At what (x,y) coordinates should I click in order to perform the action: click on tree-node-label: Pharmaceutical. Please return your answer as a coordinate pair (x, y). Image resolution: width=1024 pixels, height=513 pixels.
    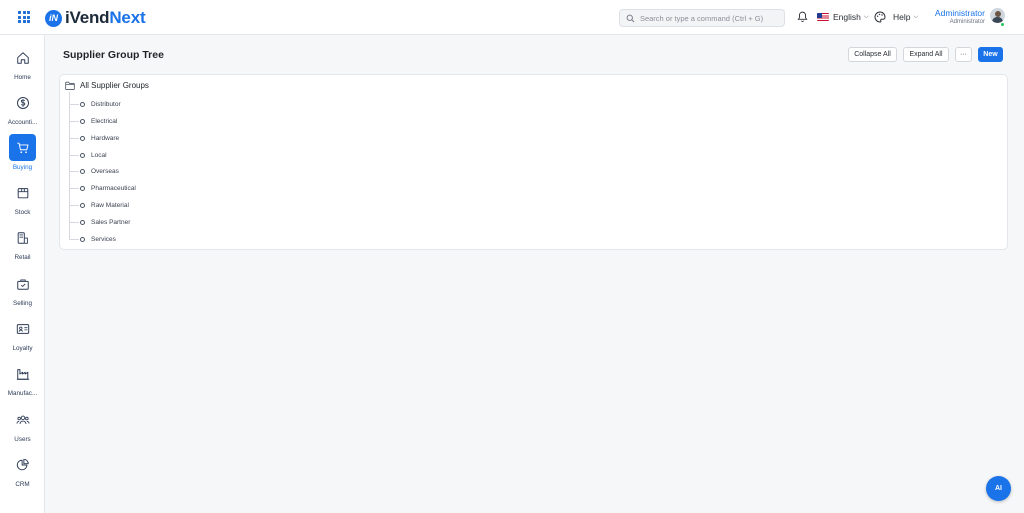
    Looking at the image, I should click on (113, 188).